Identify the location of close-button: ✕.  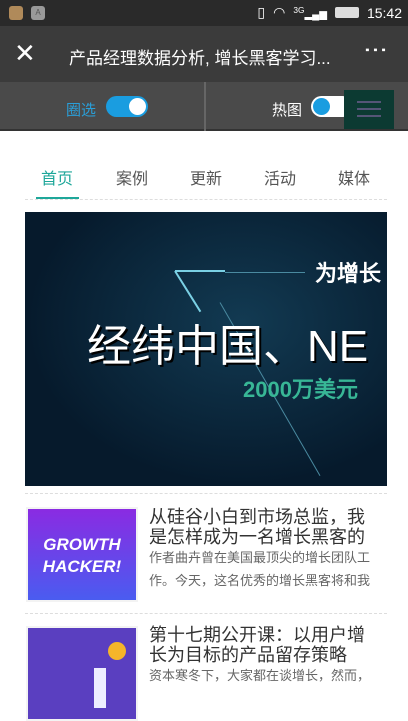
(25, 53).